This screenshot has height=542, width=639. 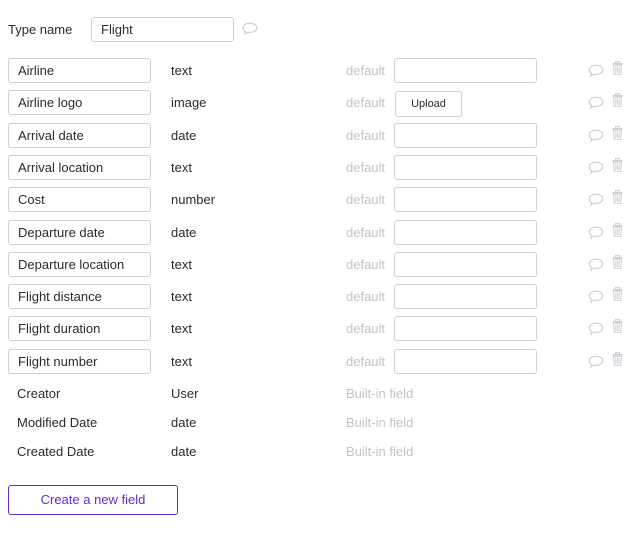 What do you see at coordinates (79, 70) in the screenshot?
I see `field-name-input: Airline` at bounding box center [79, 70].